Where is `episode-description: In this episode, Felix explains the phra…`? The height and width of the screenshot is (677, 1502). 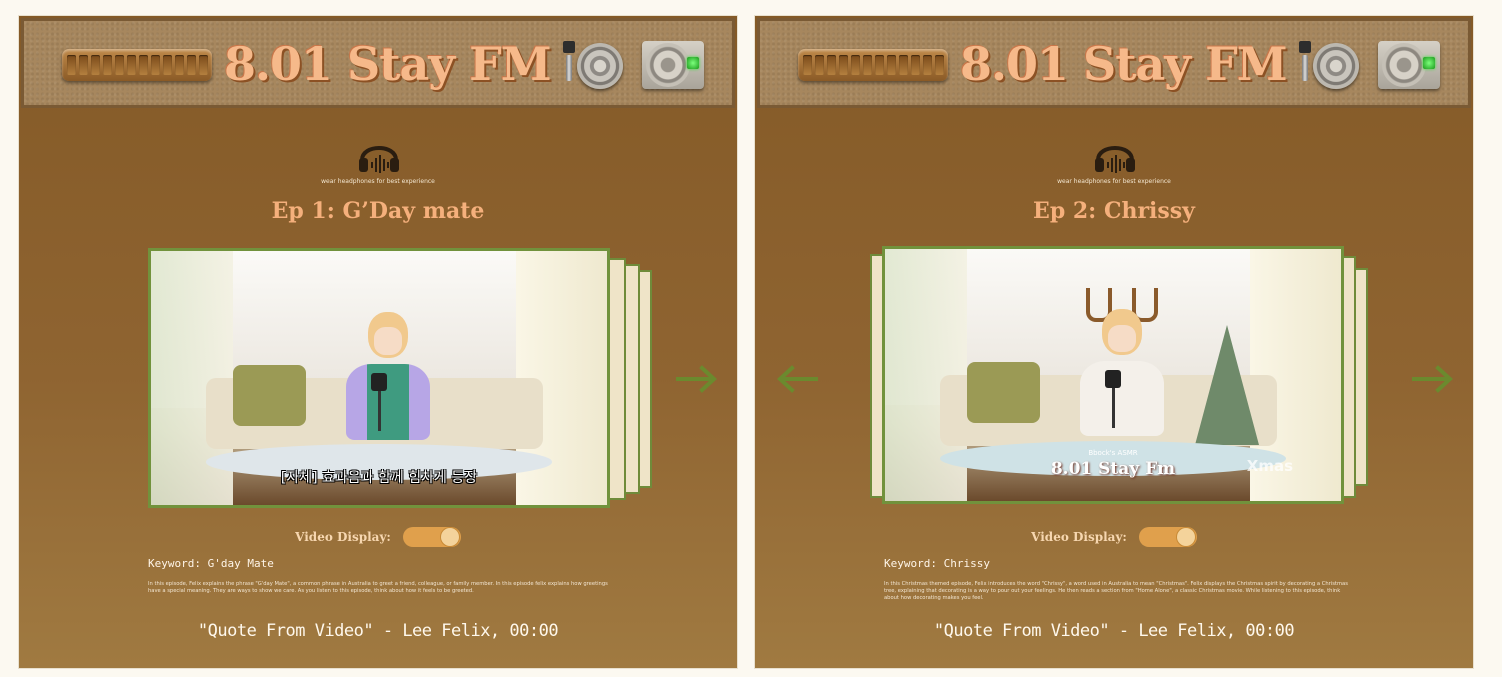
episode-description: In this episode, Felix explains the phra… is located at coordinates (378, 587).